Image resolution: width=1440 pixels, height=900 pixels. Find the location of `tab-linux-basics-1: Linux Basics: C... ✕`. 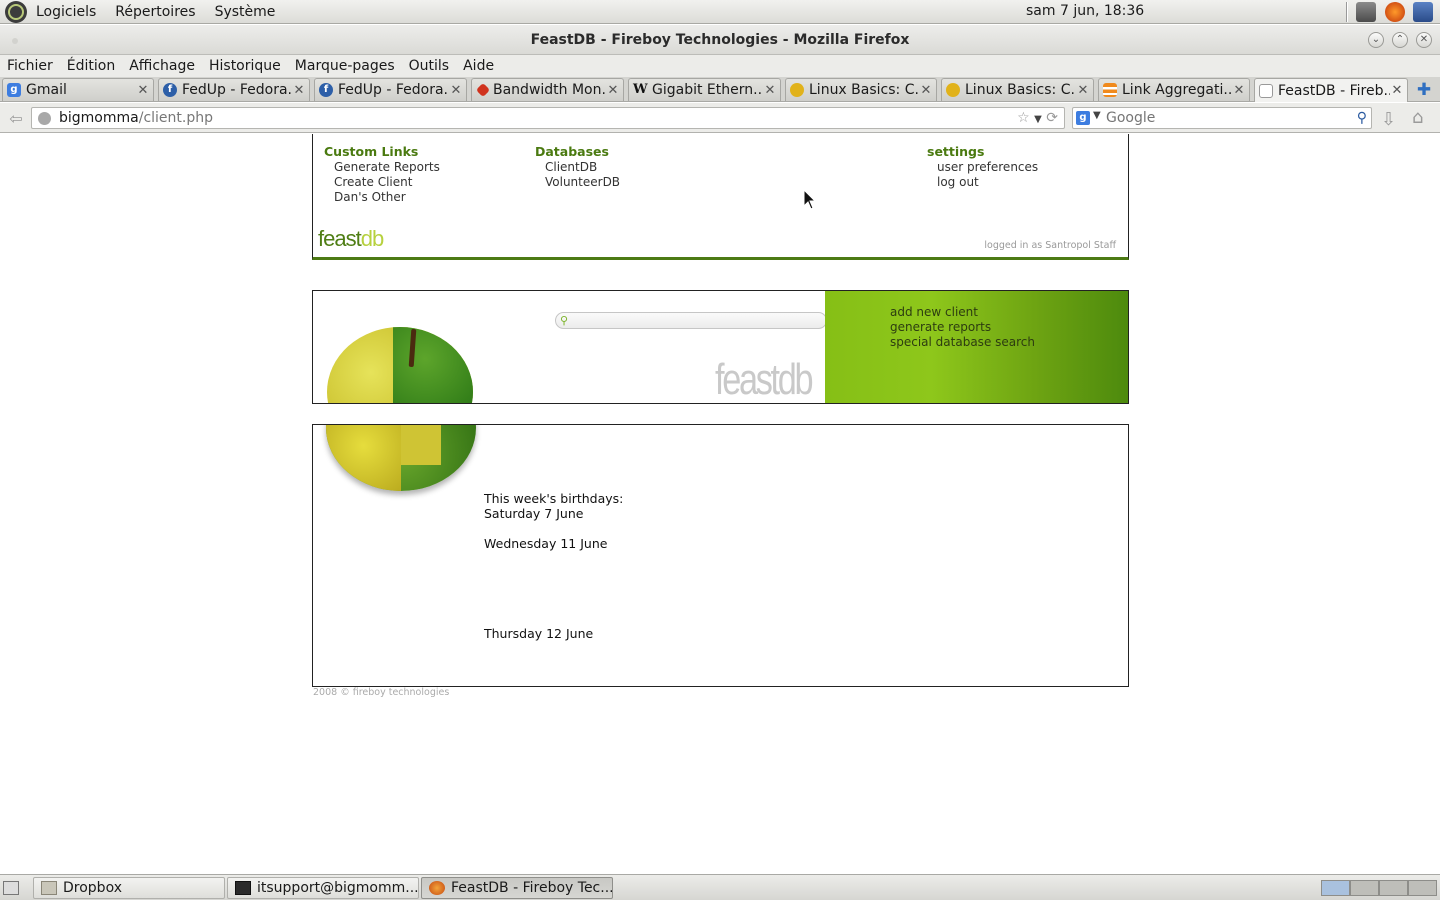

tab-linux-basics-1: Linux Basics: C... ✕ is located at coordinates (861, 89).